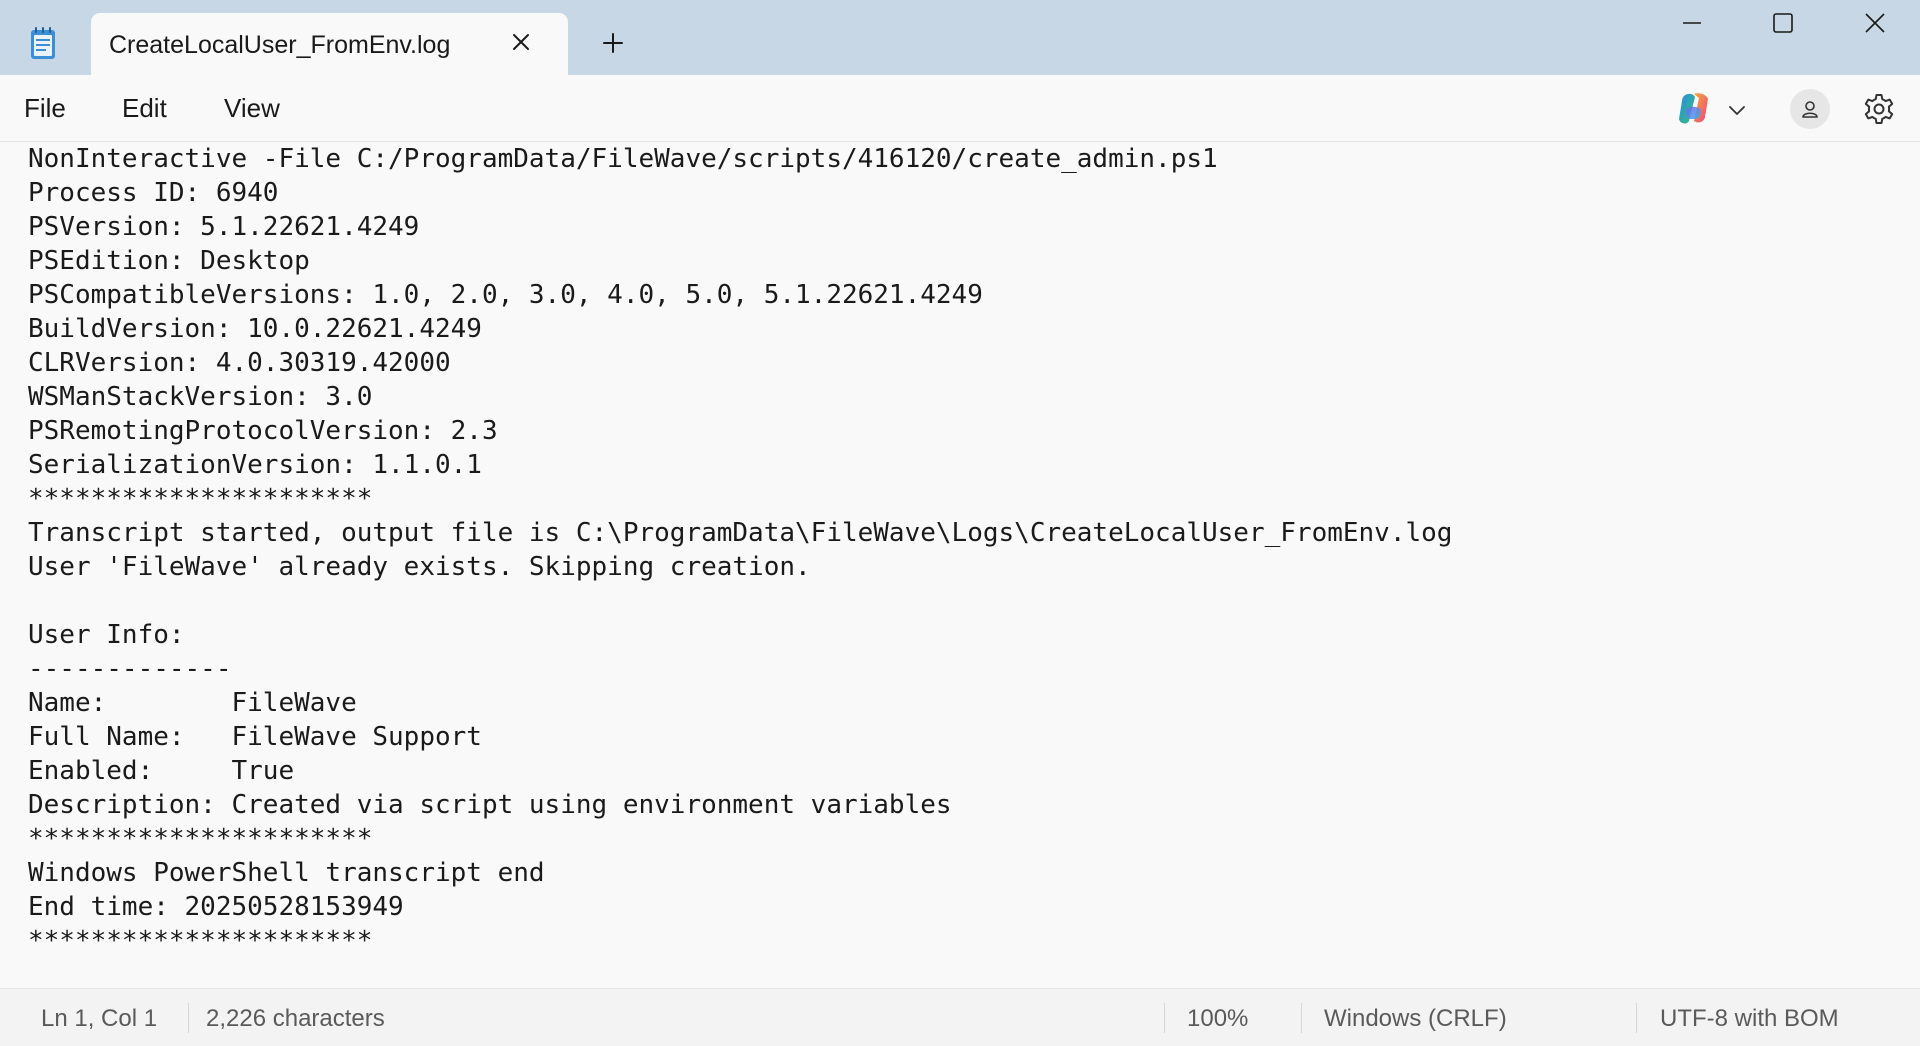 This screenshot has height=1046, width=1920. I want to click on menu-edit: Edit, so click(144, 108).